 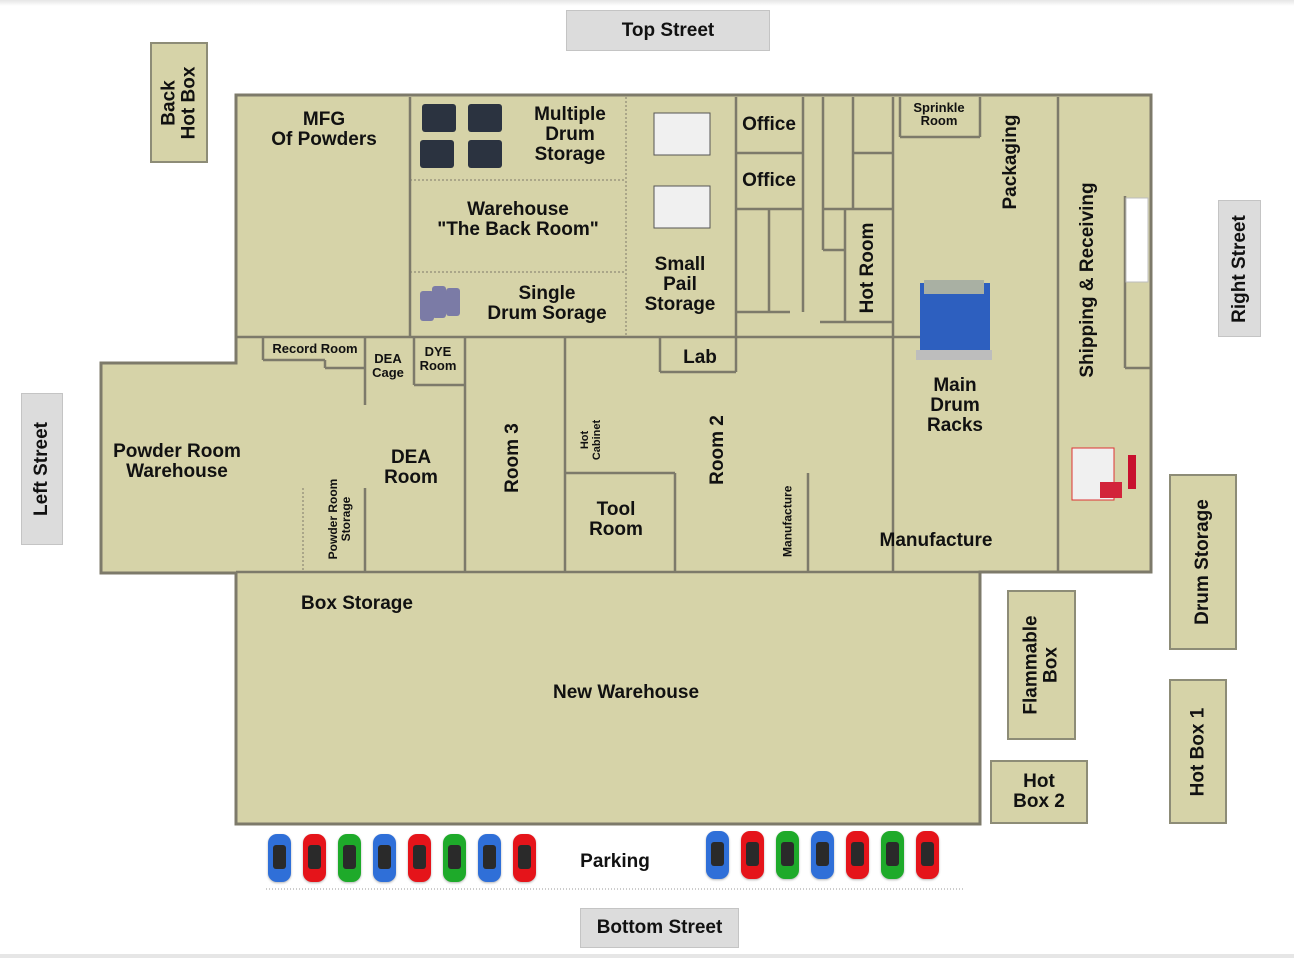 What do you see at coordinates (700, 358) in the screenshot?
I see `room-lab: Lab` at bounding box center [700, 358].